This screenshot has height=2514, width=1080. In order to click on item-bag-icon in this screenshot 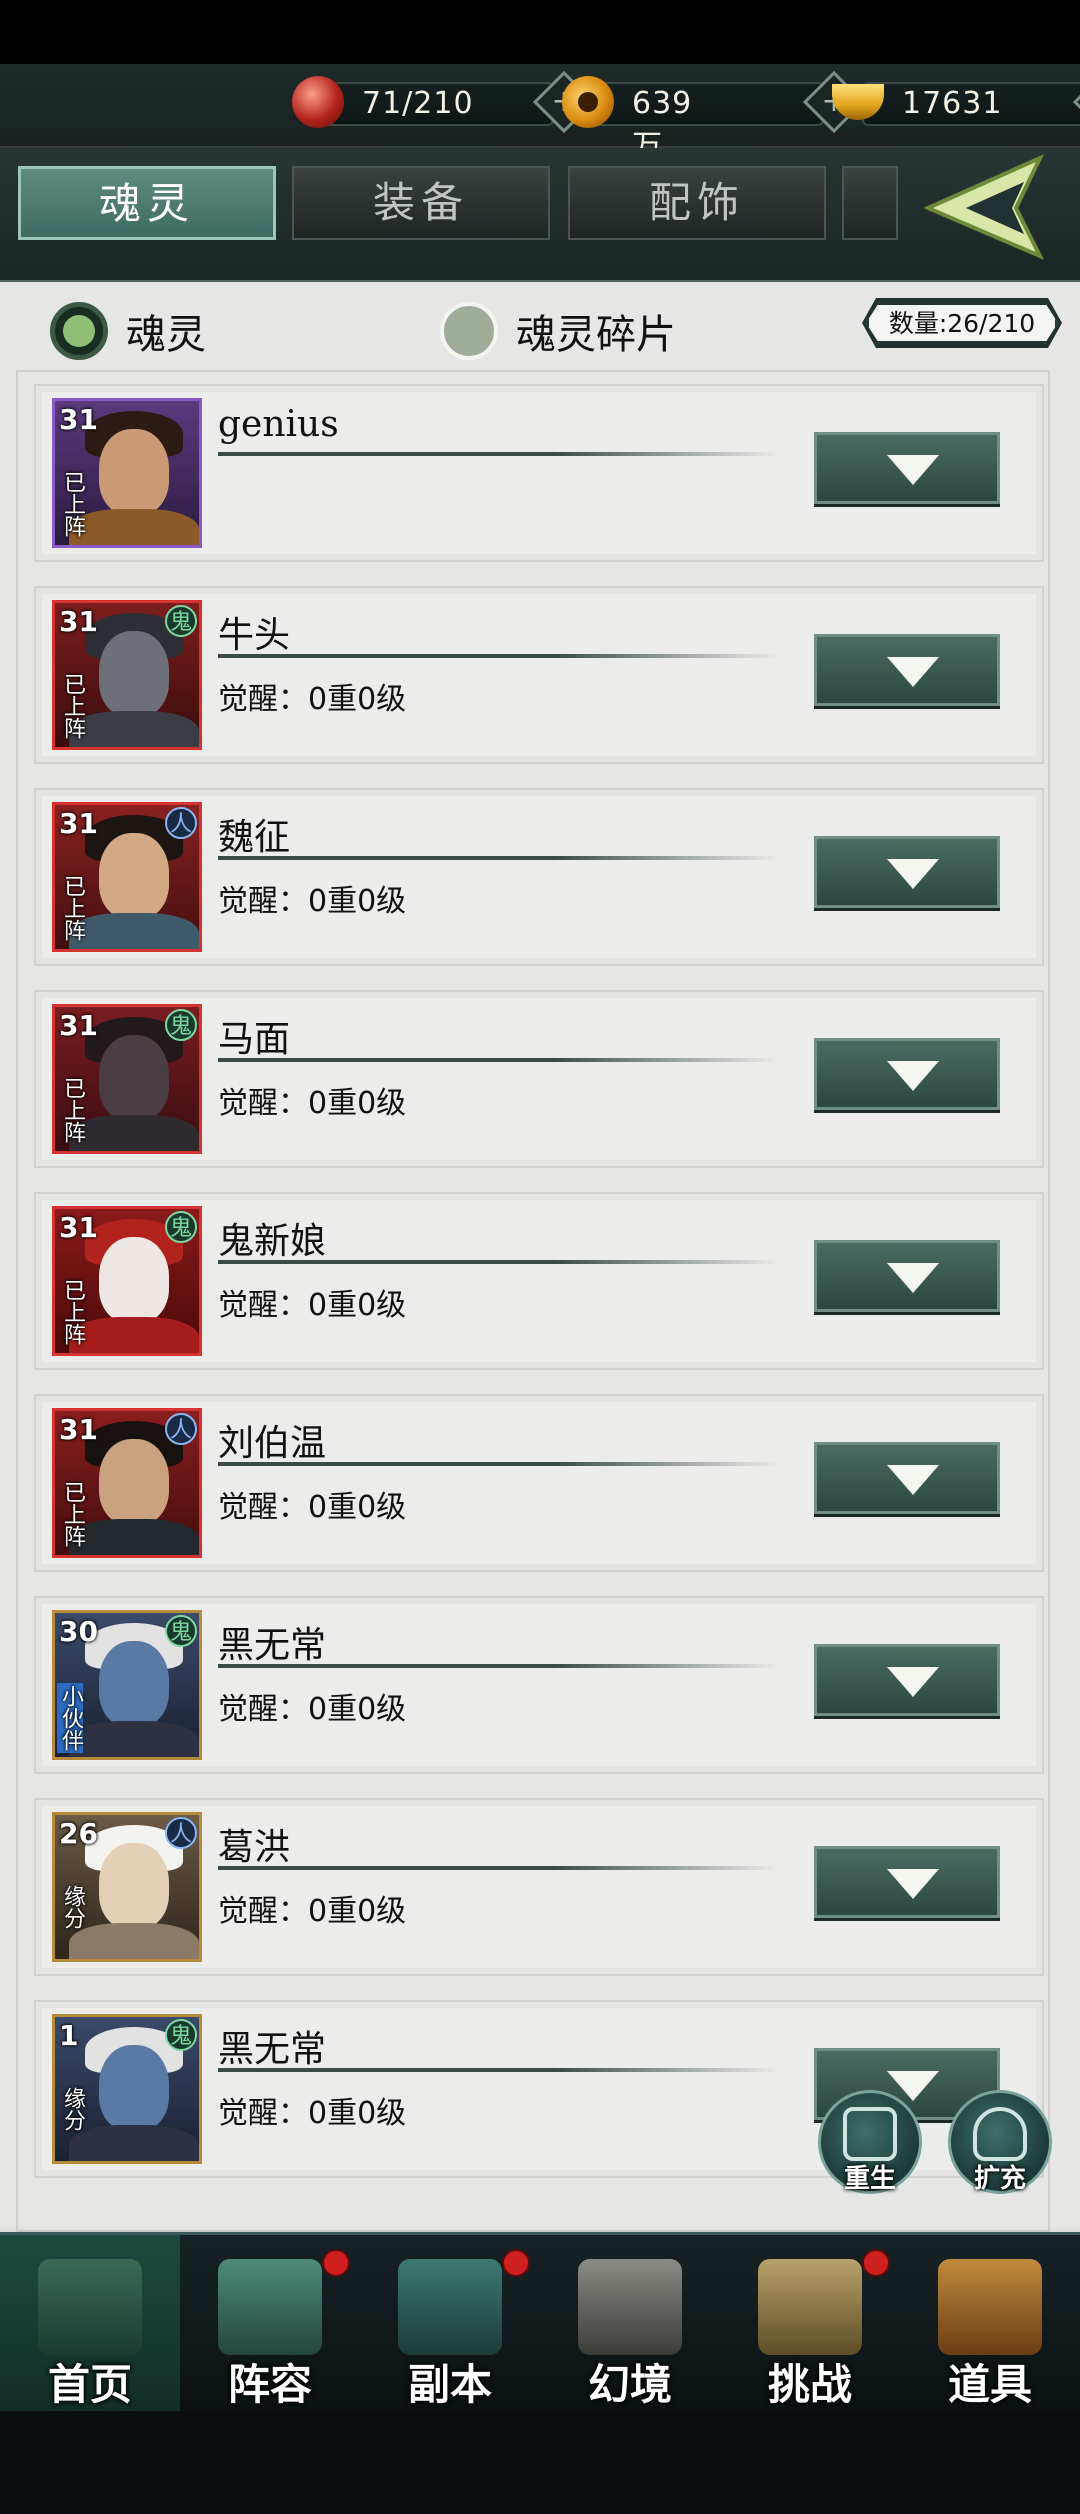, I will do `click(990, 2307)`.